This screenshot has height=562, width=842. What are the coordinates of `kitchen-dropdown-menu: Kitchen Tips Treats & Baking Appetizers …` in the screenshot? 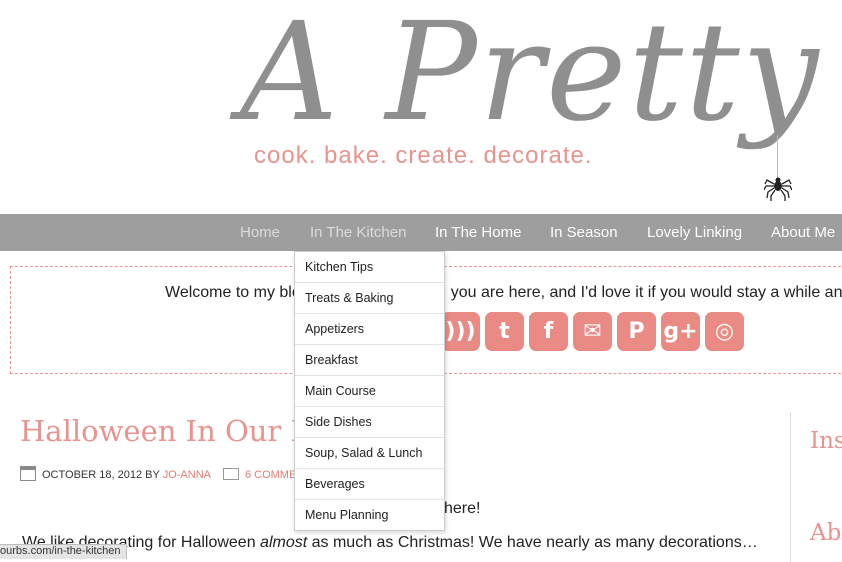 It's located at (369, 391).